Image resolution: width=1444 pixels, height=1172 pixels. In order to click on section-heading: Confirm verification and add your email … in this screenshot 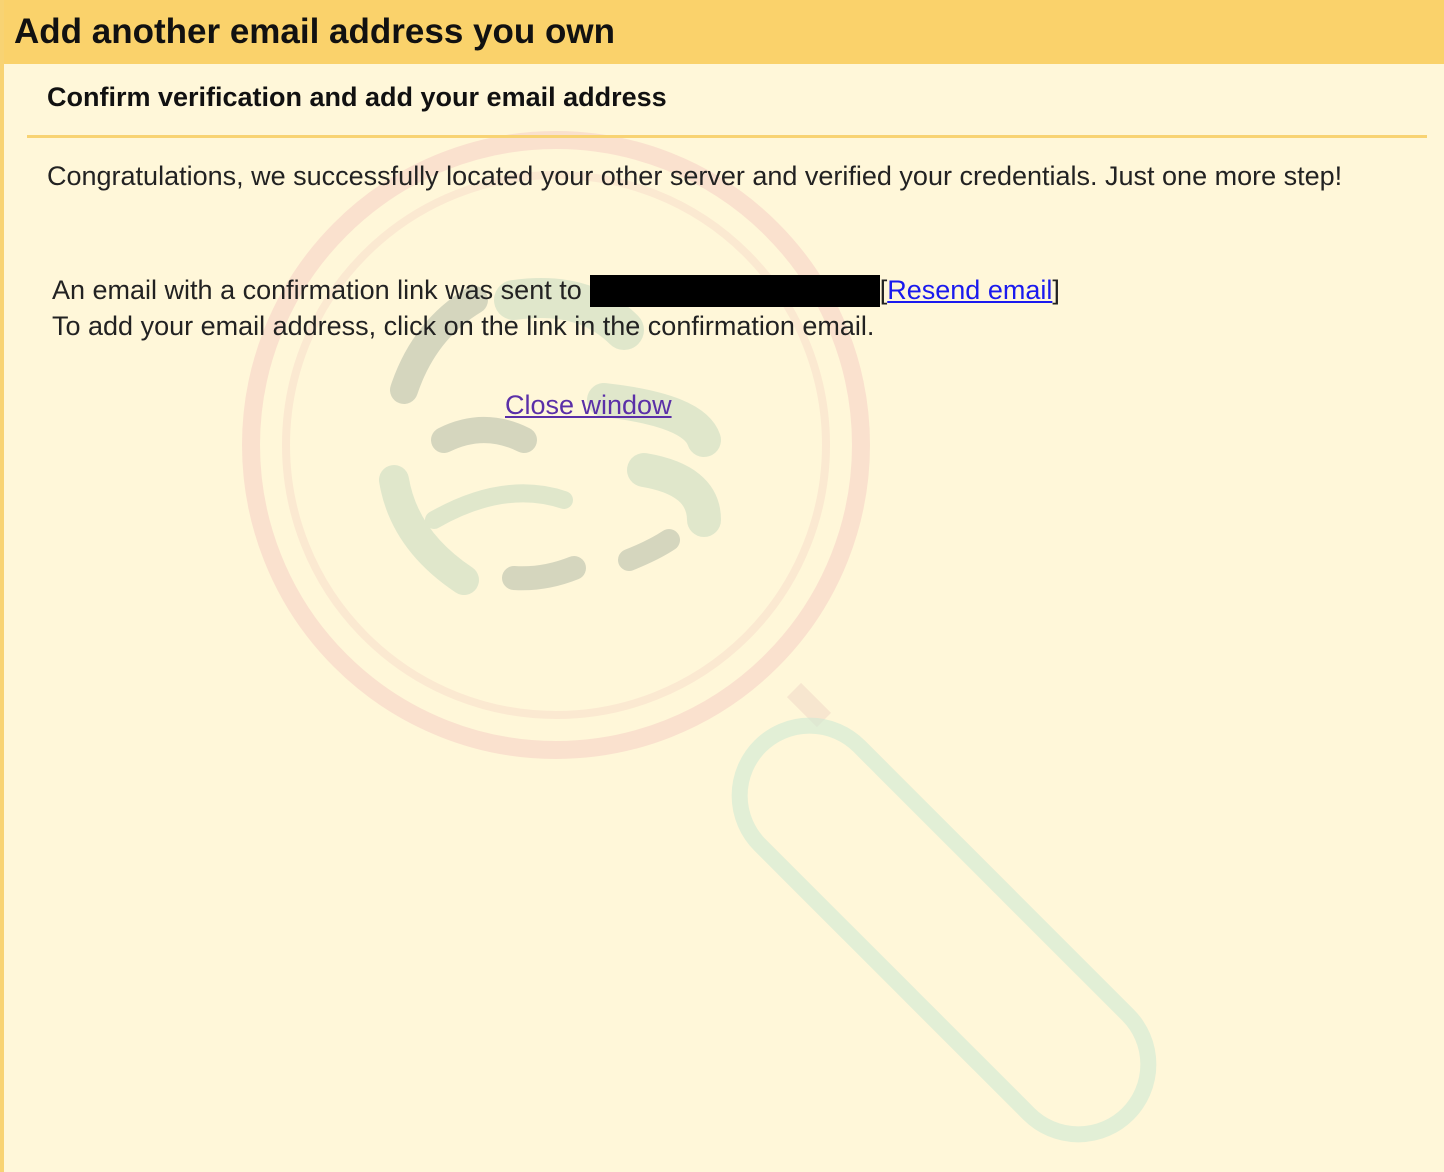, I will do `click(357, 97)`.